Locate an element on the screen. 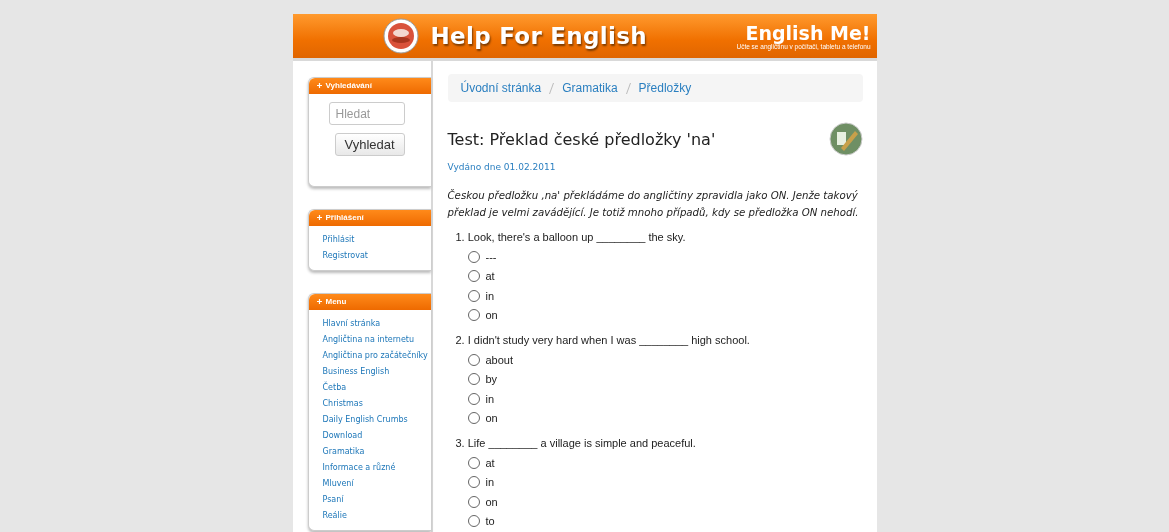  site-title: Help For English is located at coordinates (538, 36).